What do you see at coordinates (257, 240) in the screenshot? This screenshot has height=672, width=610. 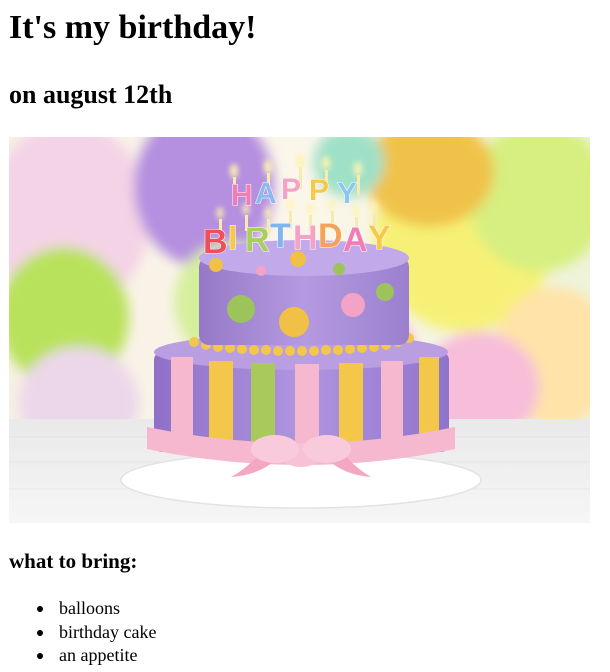 I see `candle-letter: R` at bounding box center [257, 240].